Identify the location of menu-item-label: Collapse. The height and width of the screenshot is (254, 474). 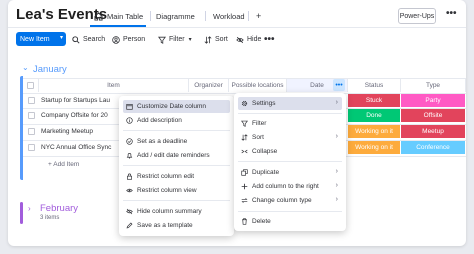
(265, 151).